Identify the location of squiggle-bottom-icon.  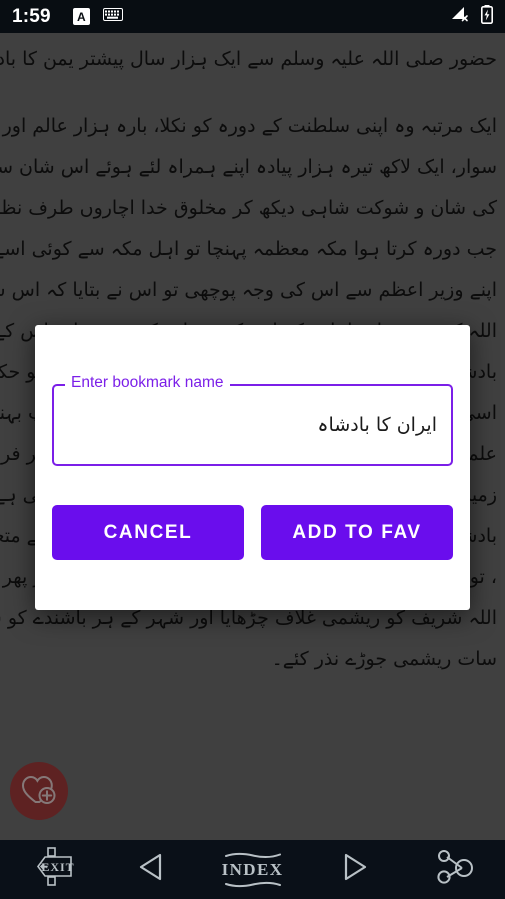
(252, 884).